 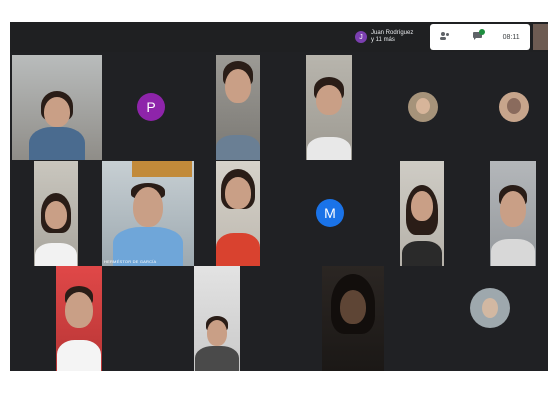 I want to click on participant-tile: P, so click(x=157, y=107).